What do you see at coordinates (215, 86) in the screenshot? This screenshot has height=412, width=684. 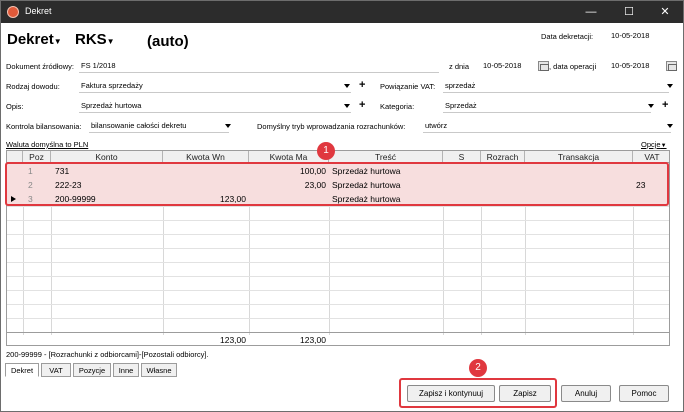 I see `doc-type-select: Faktura sprzedaży` at bounding box center [215, 86].